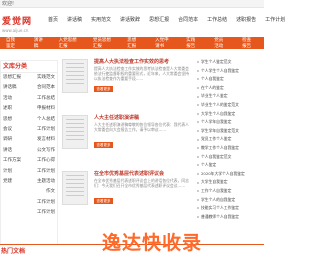 This screenshot has width=320, height=259. I want to click on subnav-item: 党员思想汇报, so click(102, 43).